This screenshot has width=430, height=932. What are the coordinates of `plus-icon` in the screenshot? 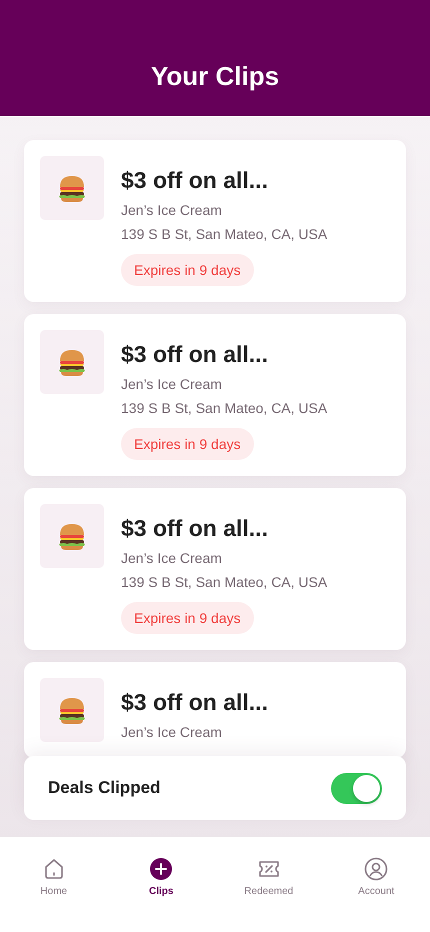 It's located at (161, 869).